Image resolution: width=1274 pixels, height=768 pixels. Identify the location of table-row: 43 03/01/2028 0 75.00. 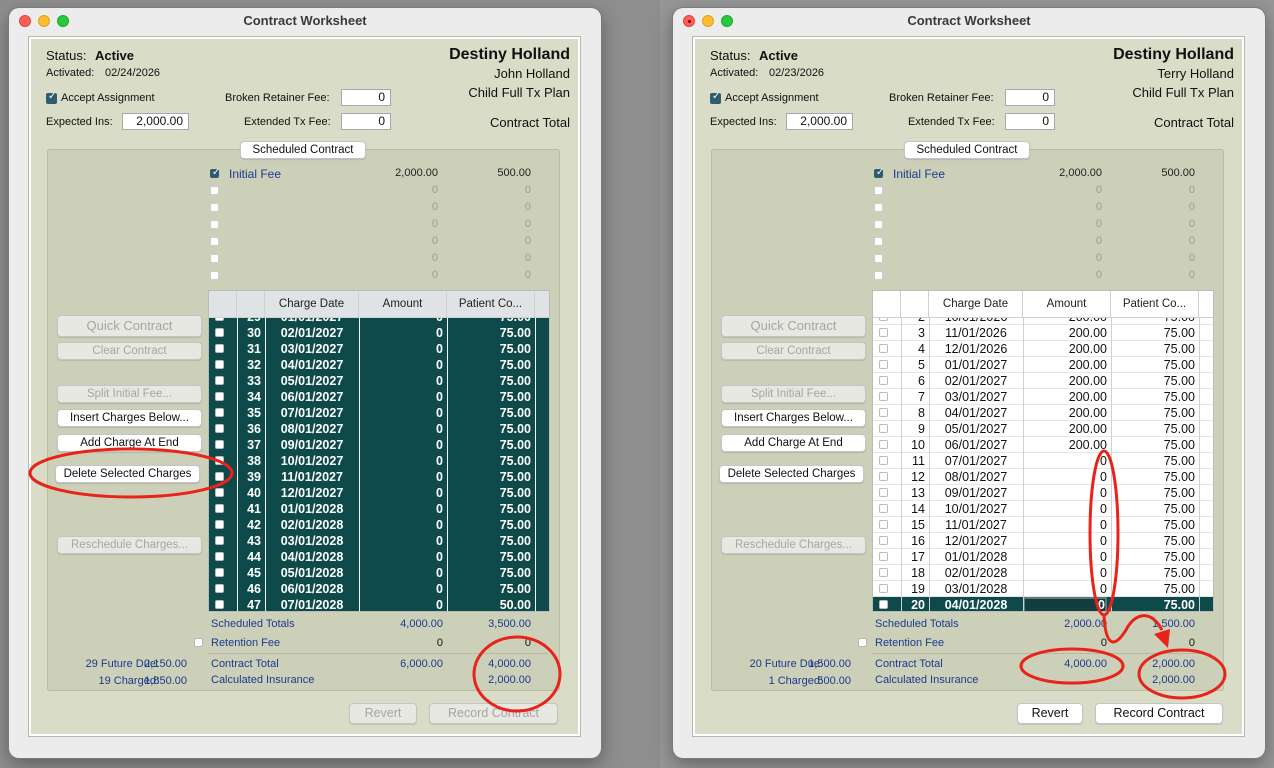
(379, 541).